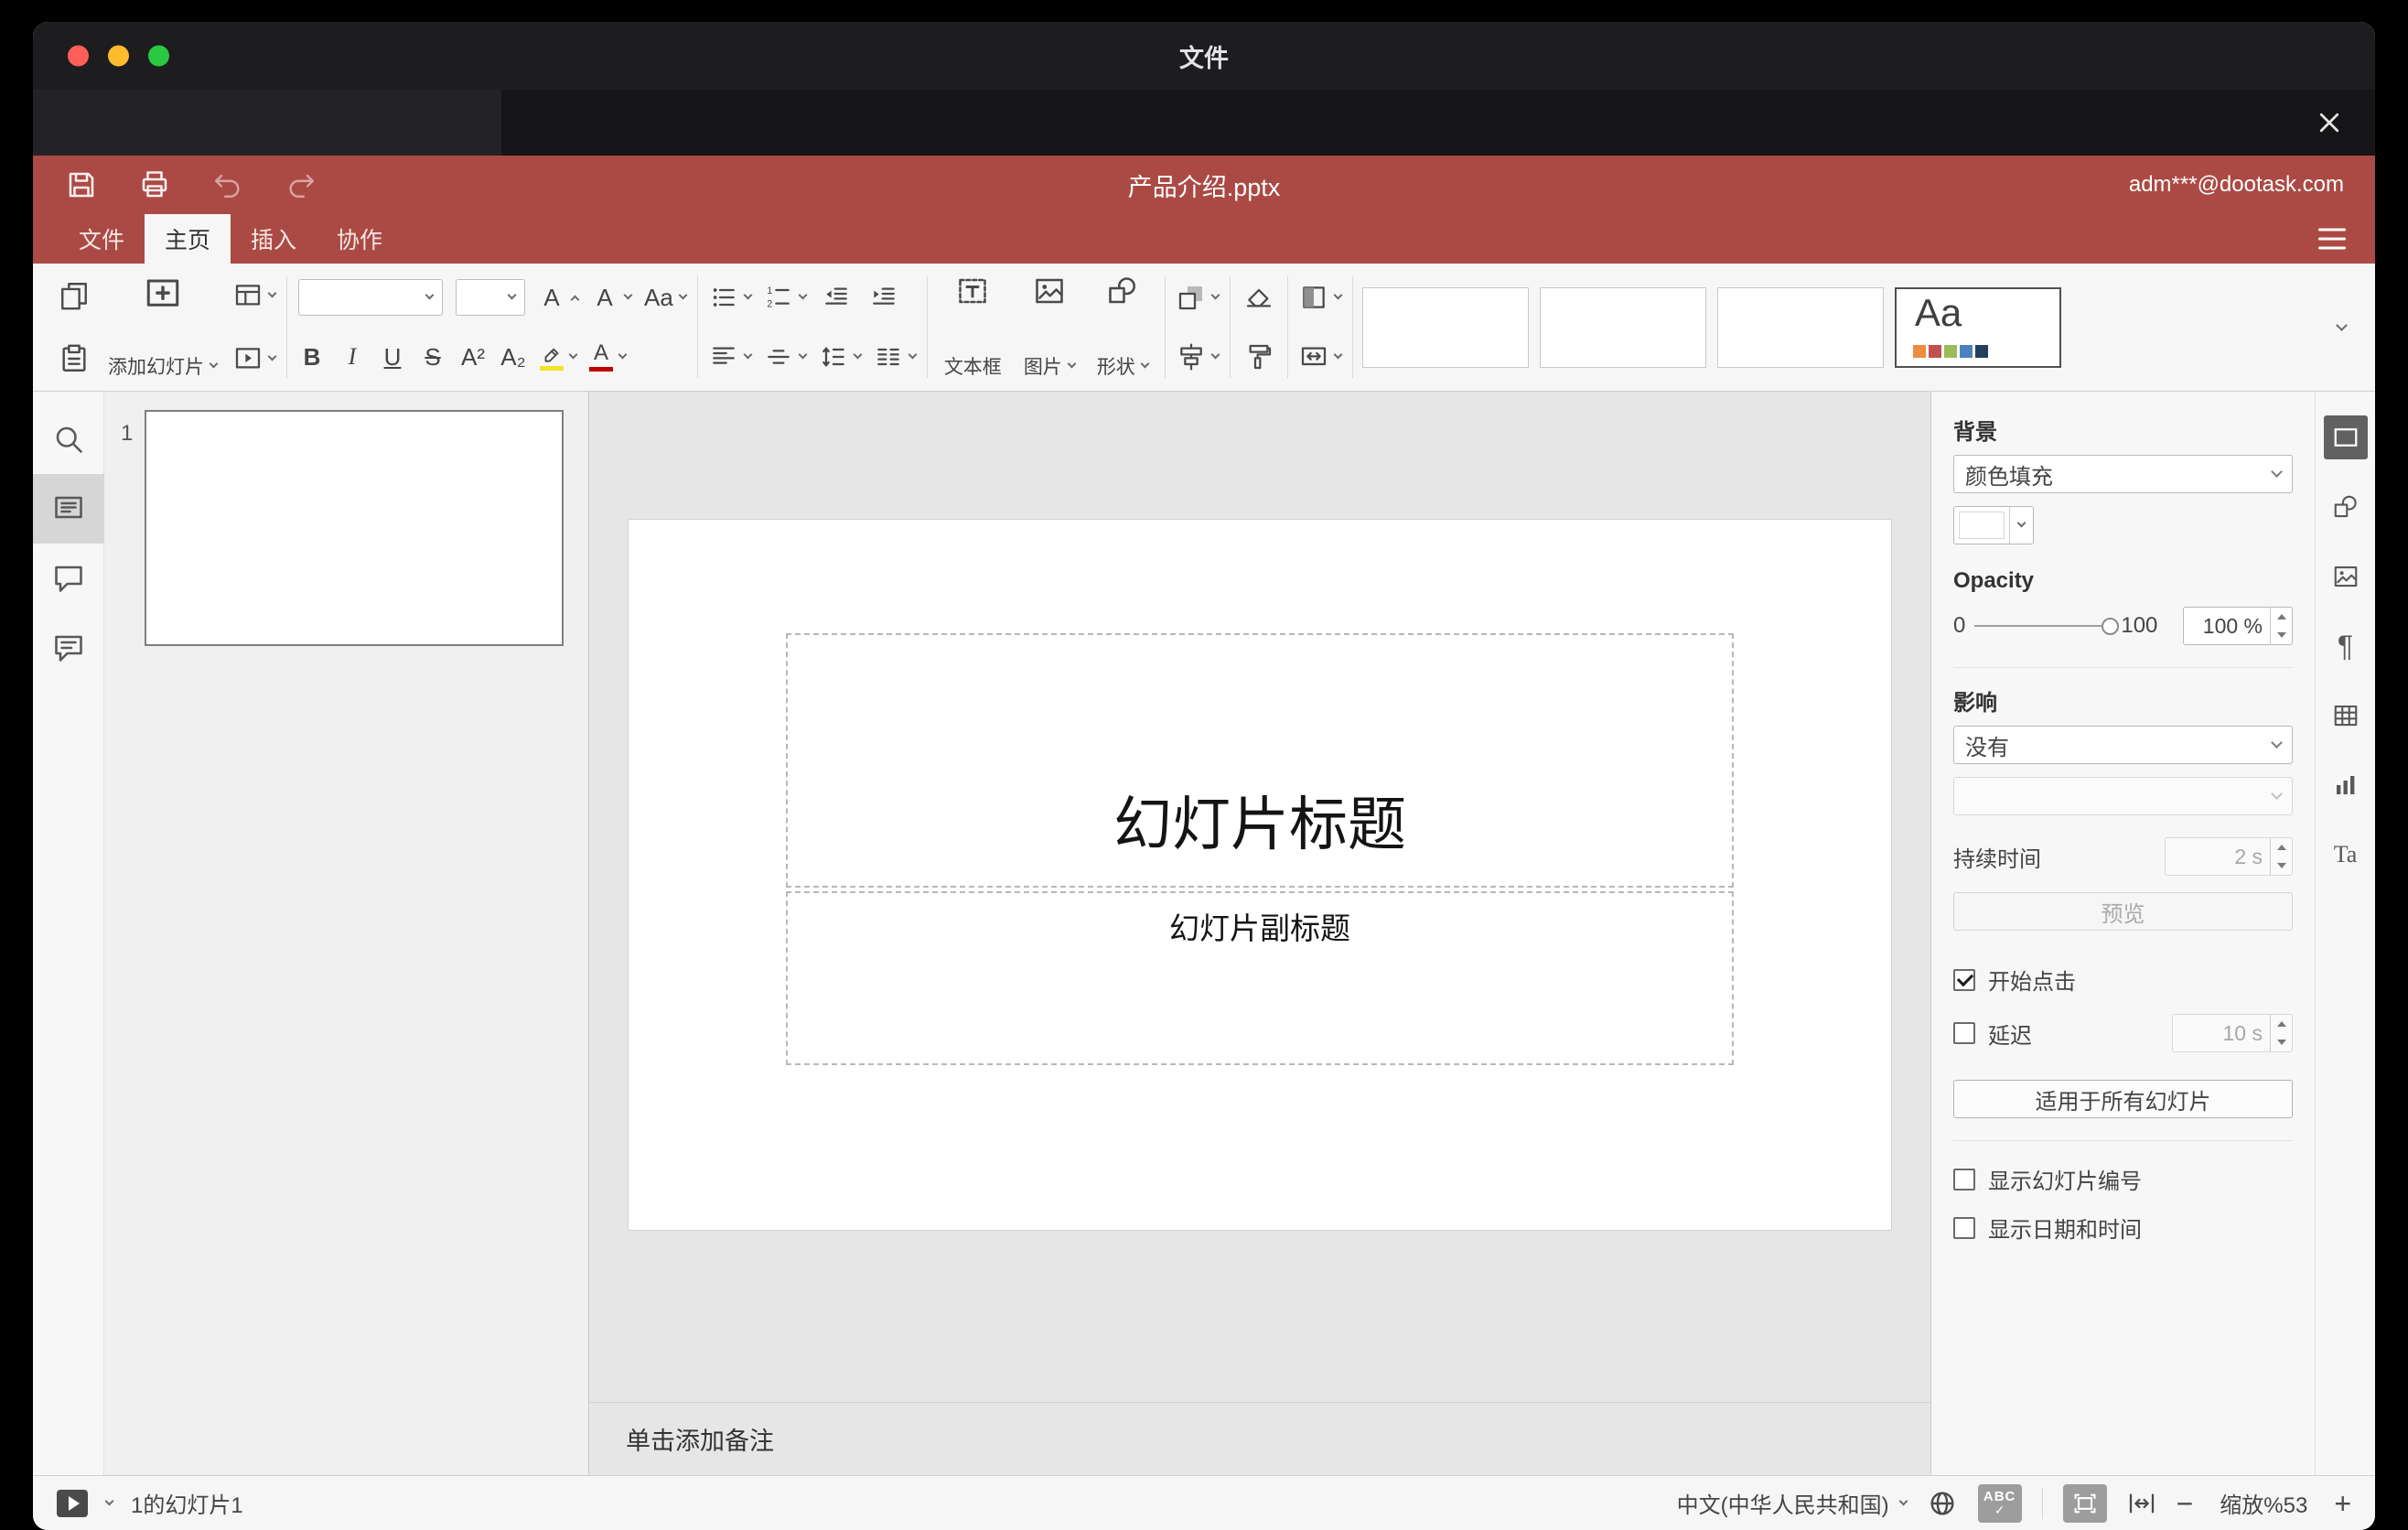  What do you see at coordinates (1260, 760) in the screenshot?
I see `title-placeholder: 幻灯片标题` at bounding box center [1260, 760].